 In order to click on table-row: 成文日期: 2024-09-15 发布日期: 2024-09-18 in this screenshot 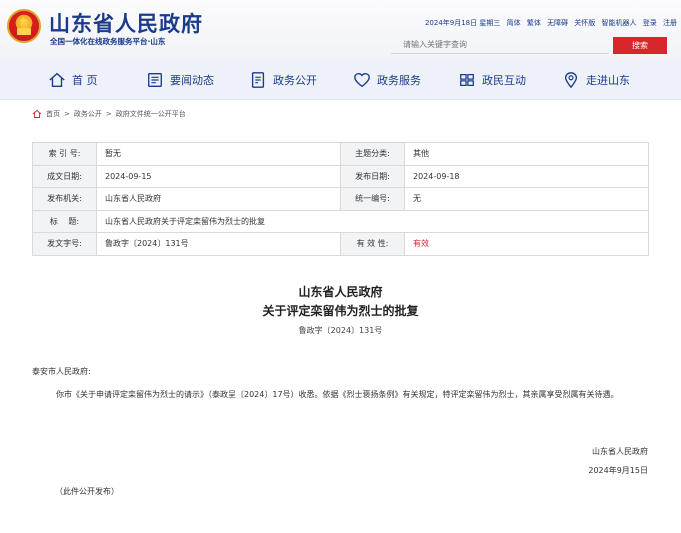, I will do `click(340, 176)`.